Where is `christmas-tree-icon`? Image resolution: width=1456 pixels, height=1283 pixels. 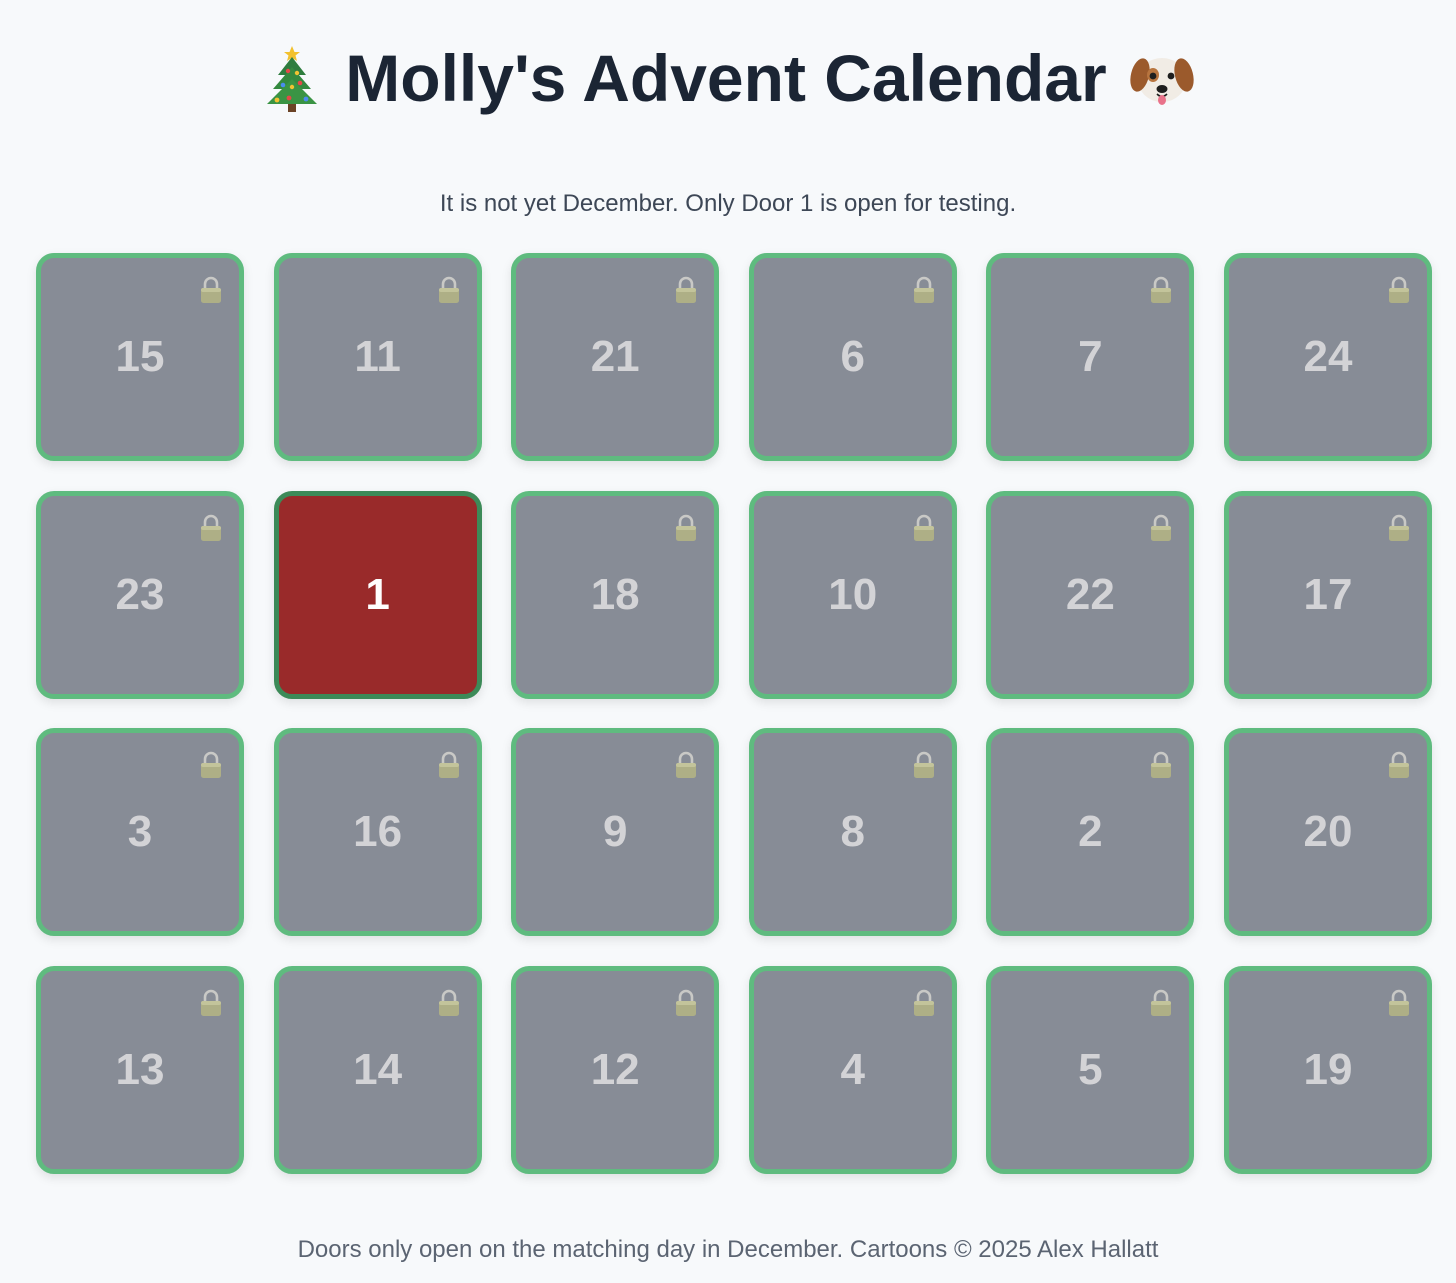
christmas-tree-icon is located at coordinates (292, 79).